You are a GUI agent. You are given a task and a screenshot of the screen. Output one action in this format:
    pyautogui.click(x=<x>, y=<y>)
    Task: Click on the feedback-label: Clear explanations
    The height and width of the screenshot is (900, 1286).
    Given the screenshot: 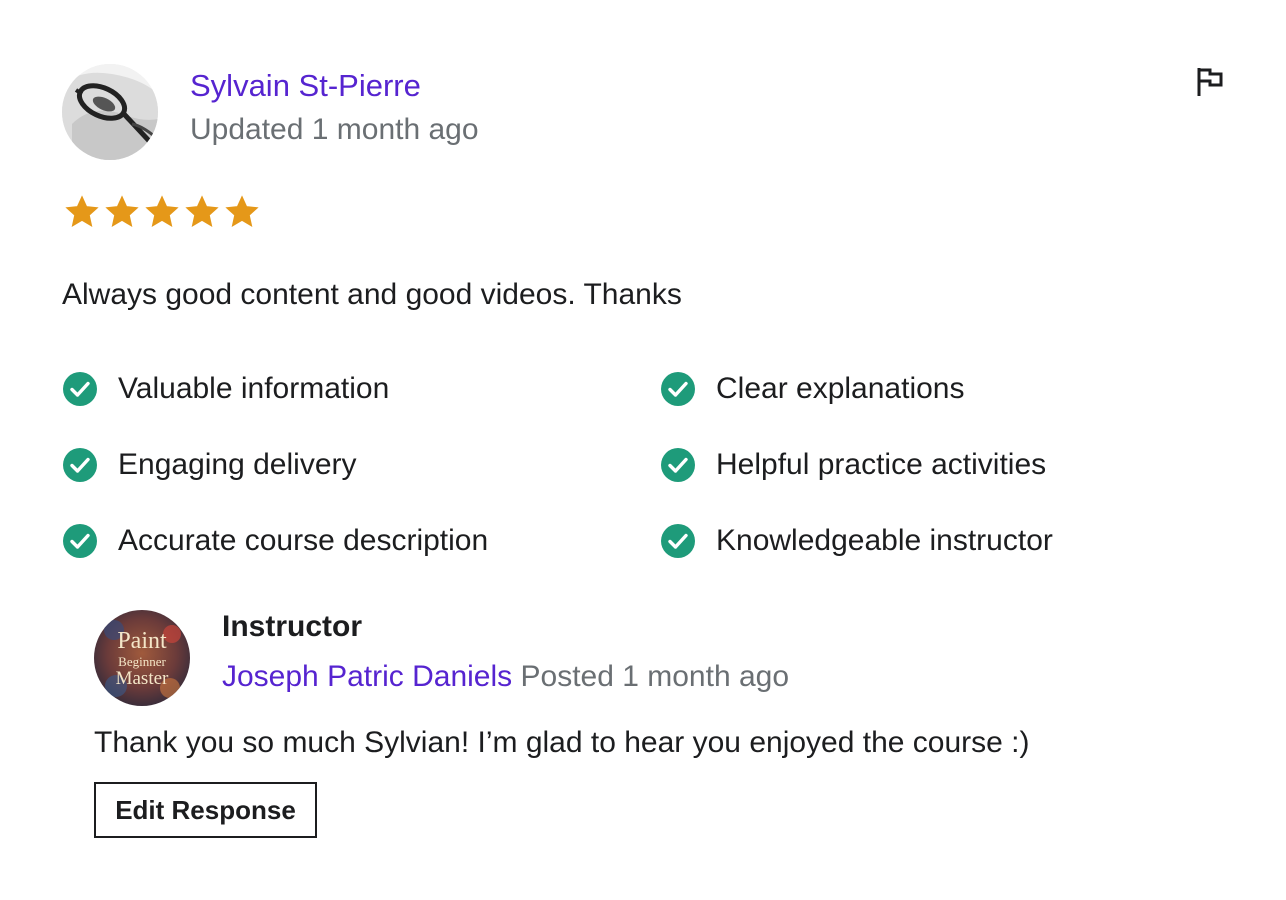 What is the action you would take?
    pyautogui.click(x=840, y=388)
    